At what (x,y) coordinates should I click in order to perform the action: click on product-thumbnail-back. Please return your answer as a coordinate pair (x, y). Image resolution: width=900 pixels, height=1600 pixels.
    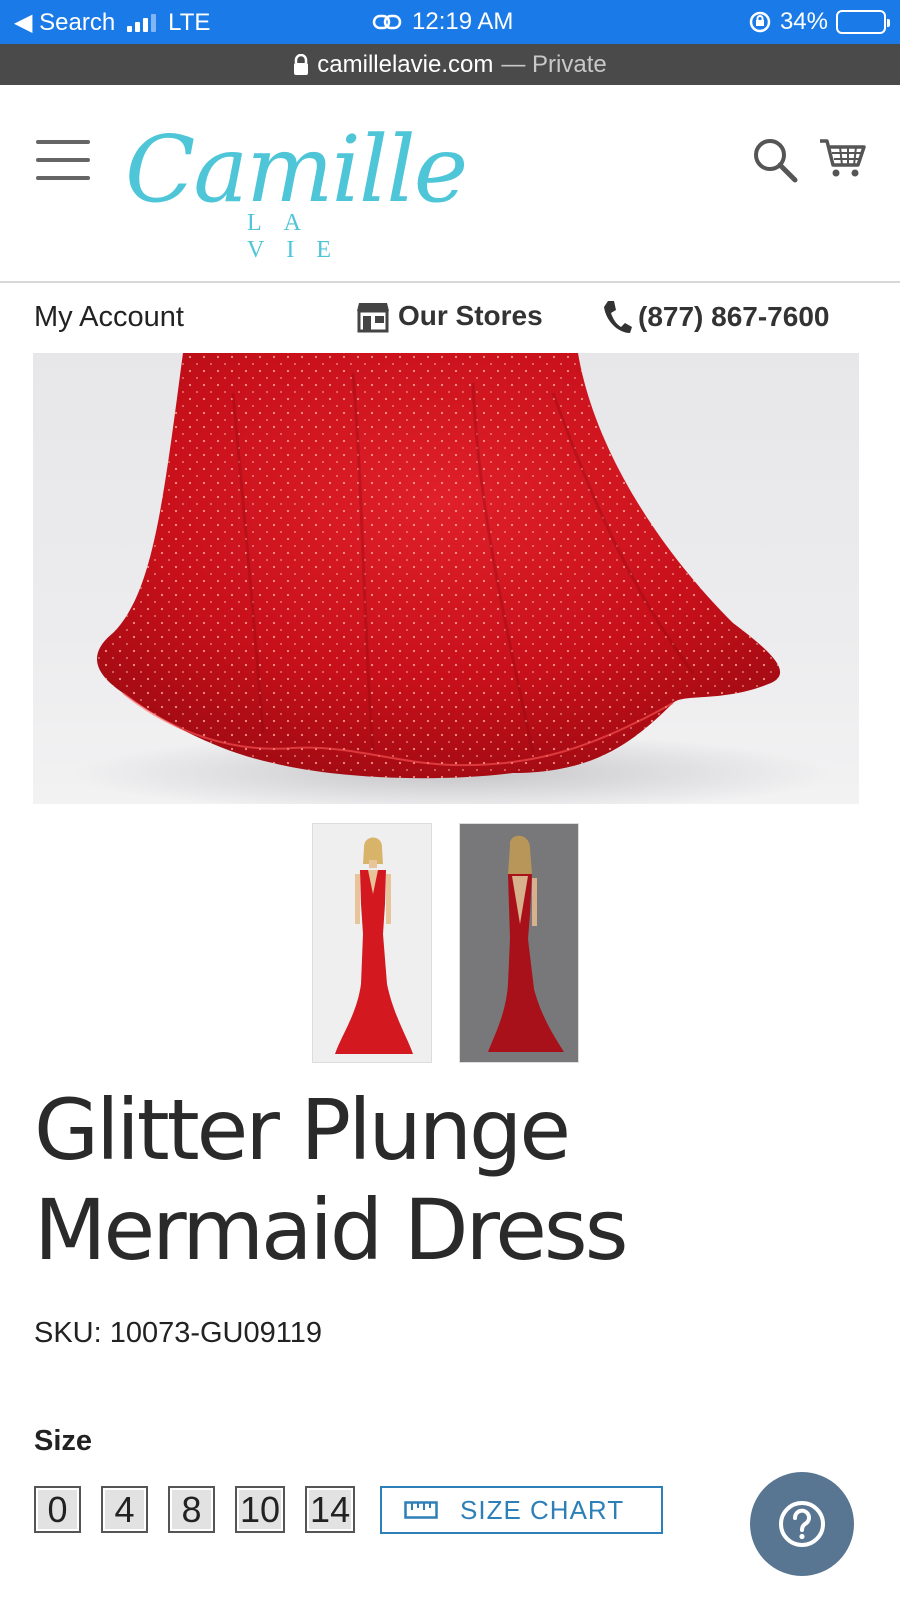
    Looking at the image, I should click on (519, 943).